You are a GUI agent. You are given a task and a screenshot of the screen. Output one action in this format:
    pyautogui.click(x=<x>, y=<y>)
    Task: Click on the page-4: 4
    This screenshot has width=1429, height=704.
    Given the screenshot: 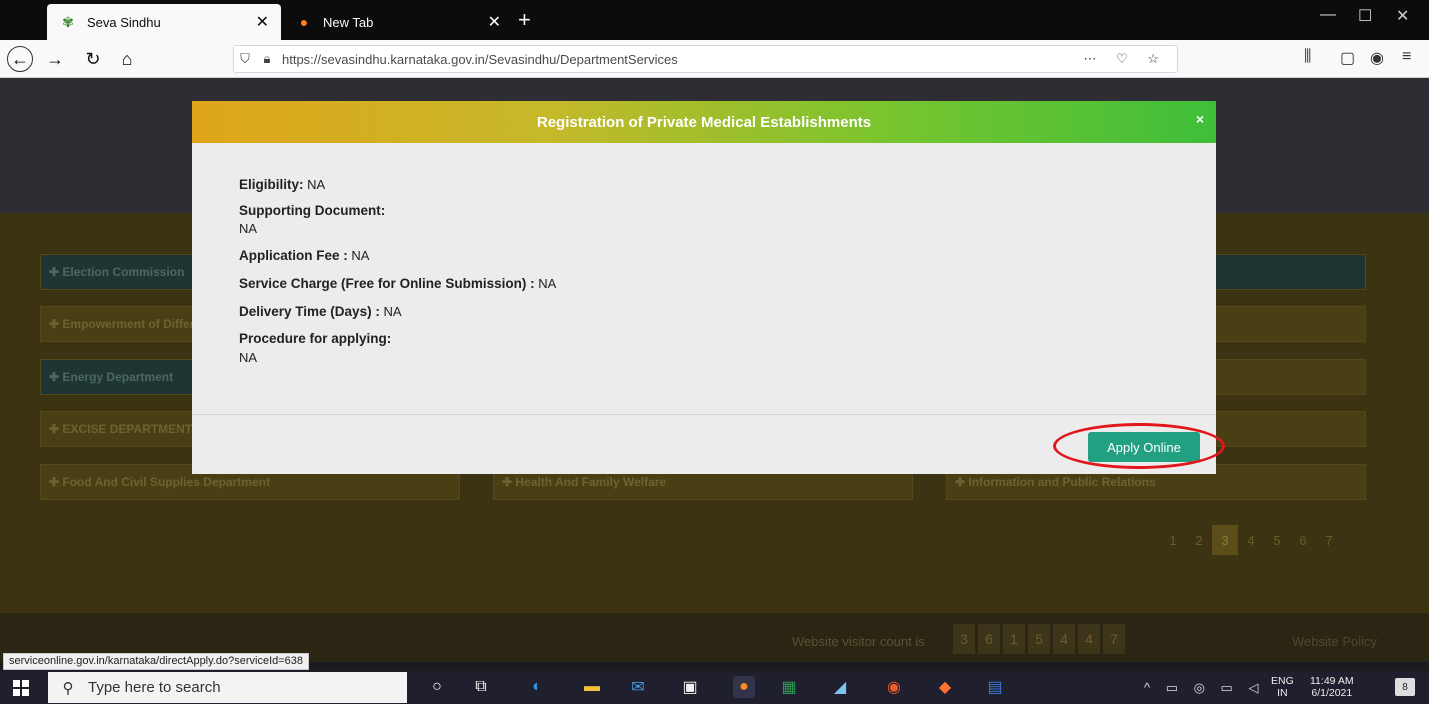 What is the action you would take?
    pyautogui.click(x=1251, y=540)
    